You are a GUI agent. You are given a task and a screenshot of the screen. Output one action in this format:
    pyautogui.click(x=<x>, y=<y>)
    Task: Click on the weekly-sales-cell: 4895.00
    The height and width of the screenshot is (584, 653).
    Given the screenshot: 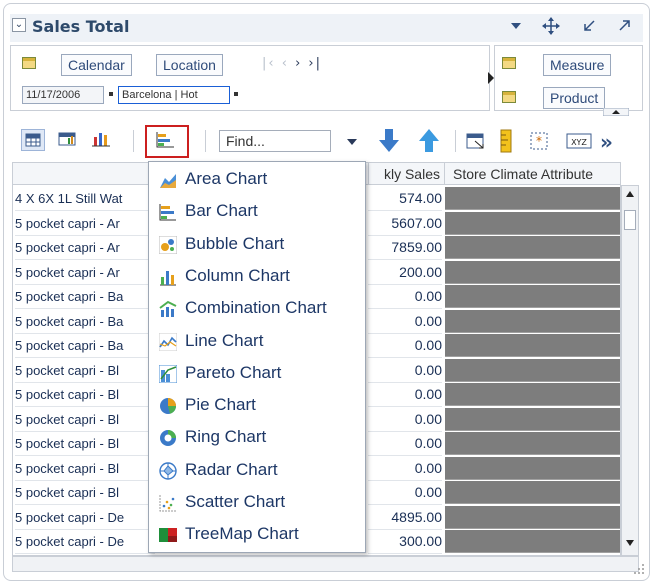 What is the action you would take?
    pyautogui.click(x=405, y=518)
    